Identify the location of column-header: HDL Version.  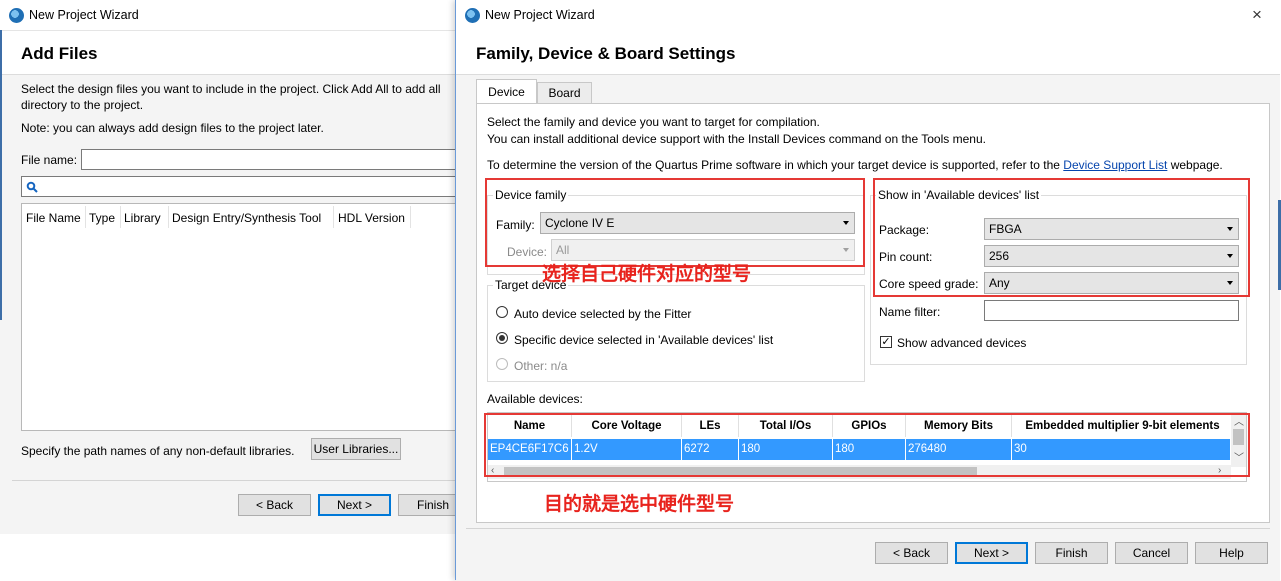
(371, 218).